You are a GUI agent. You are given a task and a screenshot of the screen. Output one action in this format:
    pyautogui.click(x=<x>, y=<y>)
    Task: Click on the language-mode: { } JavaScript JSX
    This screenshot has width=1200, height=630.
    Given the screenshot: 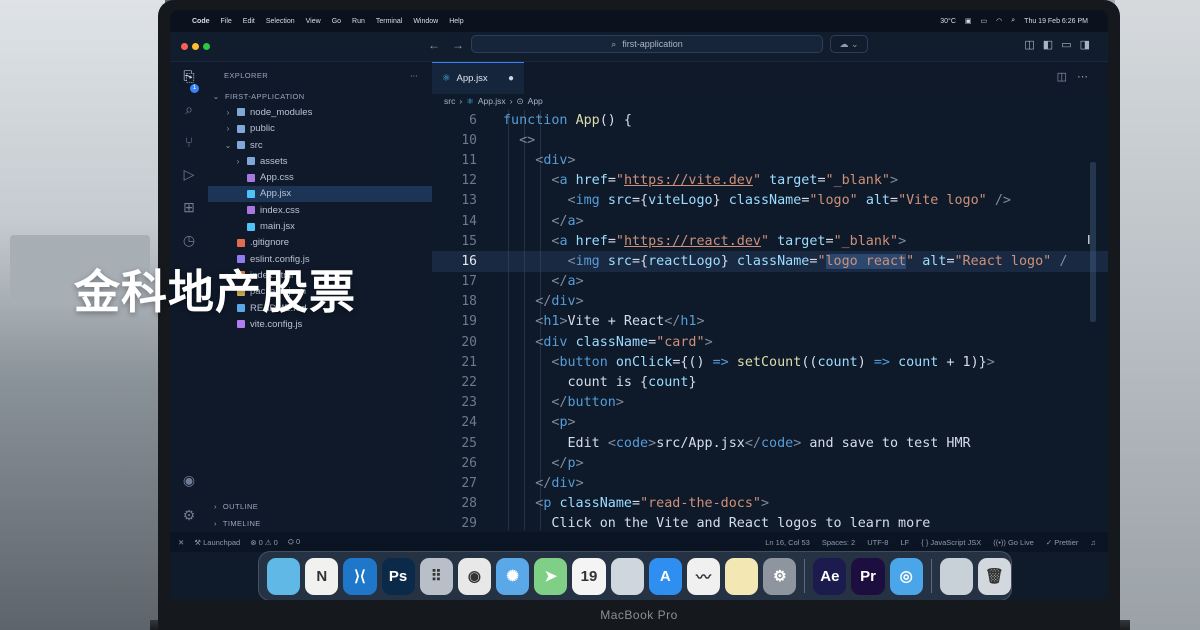 What is the action you would take?
    pyautogui.click(x=951, y=542)
    